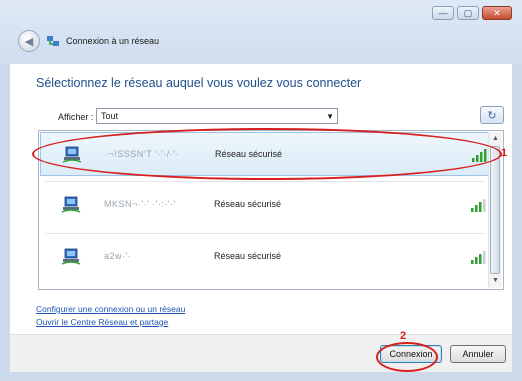  What do you see at coordinates (102, 322) in the screenshot?
I see `network-center-link: Ouvrir le Centre Réseau et partage` at bounding box center [102, 322].